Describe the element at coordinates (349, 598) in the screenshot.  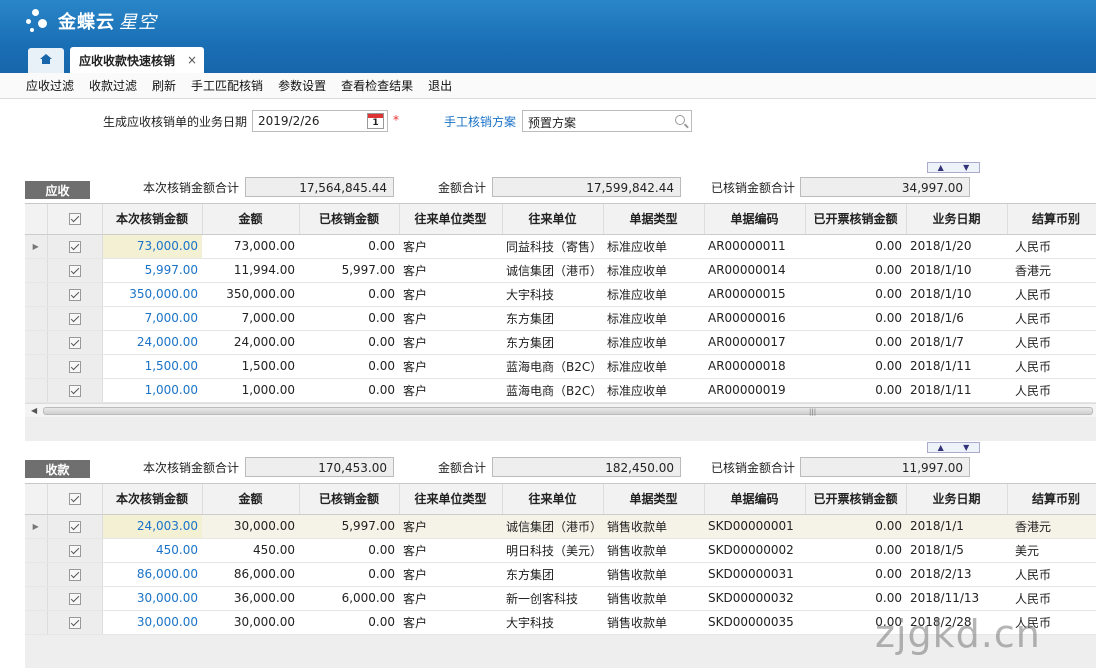
I see `written-off-cell: 6,000.00` at that location.